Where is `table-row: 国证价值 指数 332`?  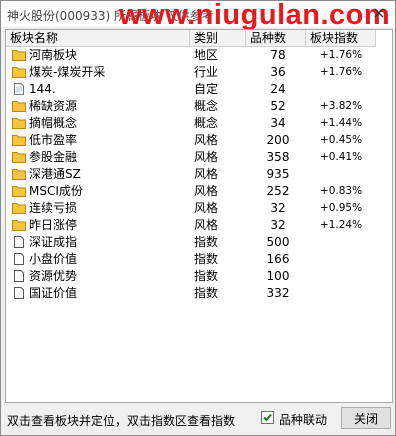
table-row: 国证价值 指数 332 is located at coordinates (191, 293).